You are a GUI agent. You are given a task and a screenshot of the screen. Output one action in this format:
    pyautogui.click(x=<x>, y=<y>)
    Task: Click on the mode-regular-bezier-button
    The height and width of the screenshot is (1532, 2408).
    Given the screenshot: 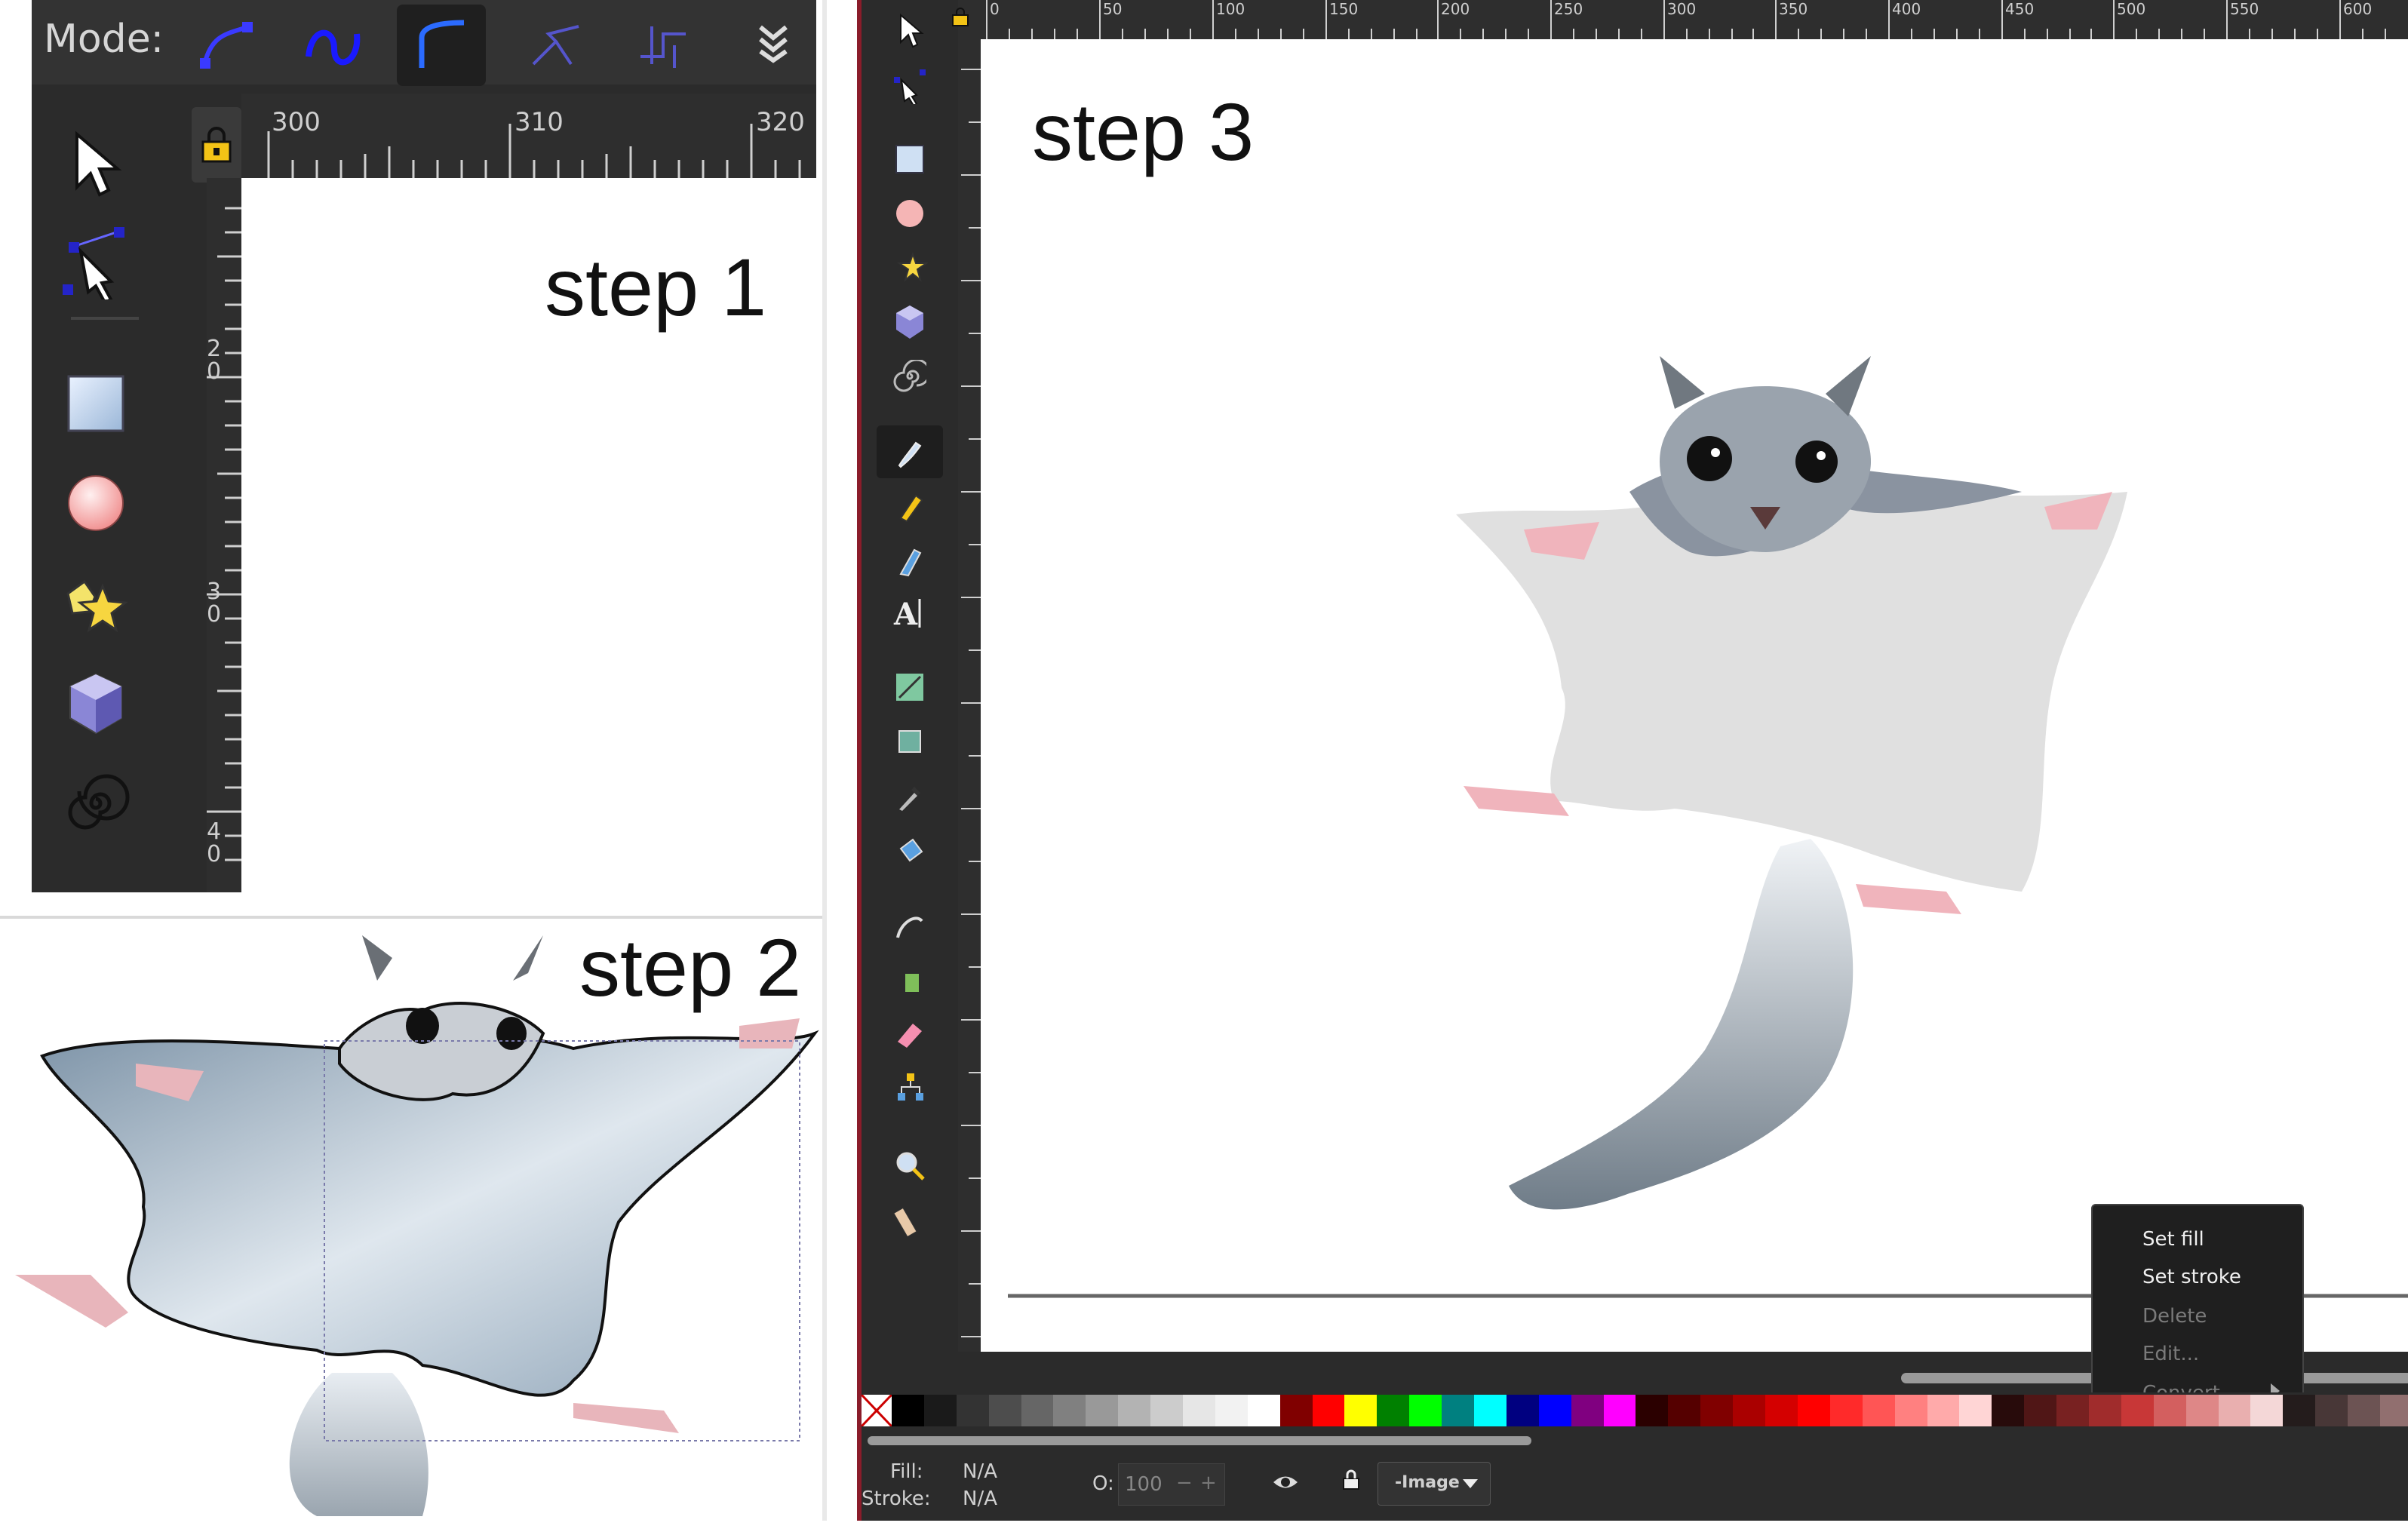 What is the action you would take?
    pyautogui.click(x=227, y=45)
    